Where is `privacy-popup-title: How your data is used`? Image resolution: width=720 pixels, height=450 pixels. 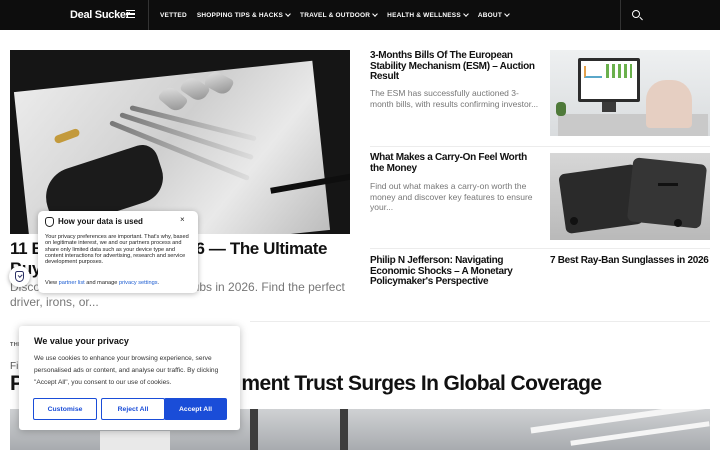
privacy-popup-title: How your data is used is located at coordinates (100, 221).